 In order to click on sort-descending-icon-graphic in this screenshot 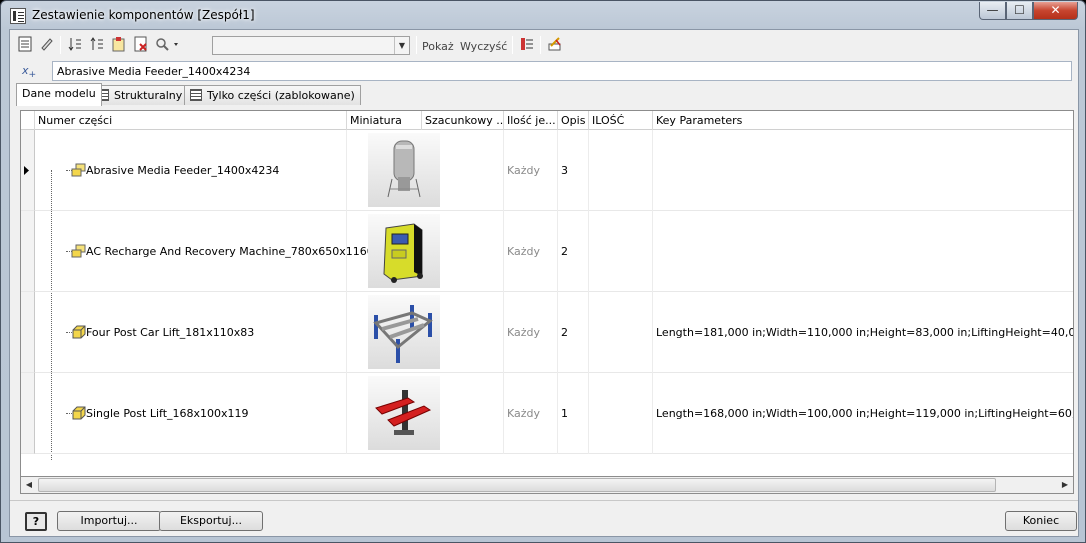, I will do `click(96, 43)`.